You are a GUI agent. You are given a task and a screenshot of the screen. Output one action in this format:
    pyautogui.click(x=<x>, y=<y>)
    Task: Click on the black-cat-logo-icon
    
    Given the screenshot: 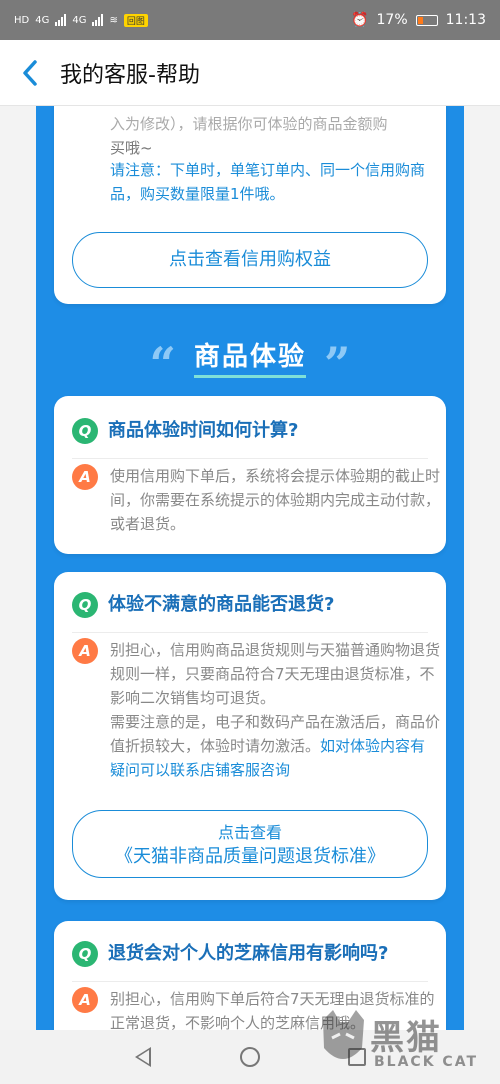 What is the action you would take?
    pyautogui.click(x=343, y=1034)
    